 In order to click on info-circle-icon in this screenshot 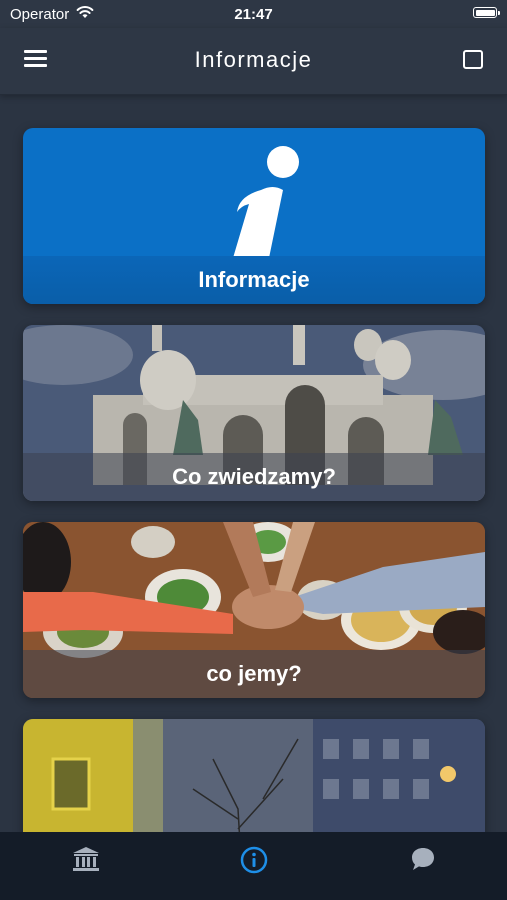, I will do `click(254, 860)`.